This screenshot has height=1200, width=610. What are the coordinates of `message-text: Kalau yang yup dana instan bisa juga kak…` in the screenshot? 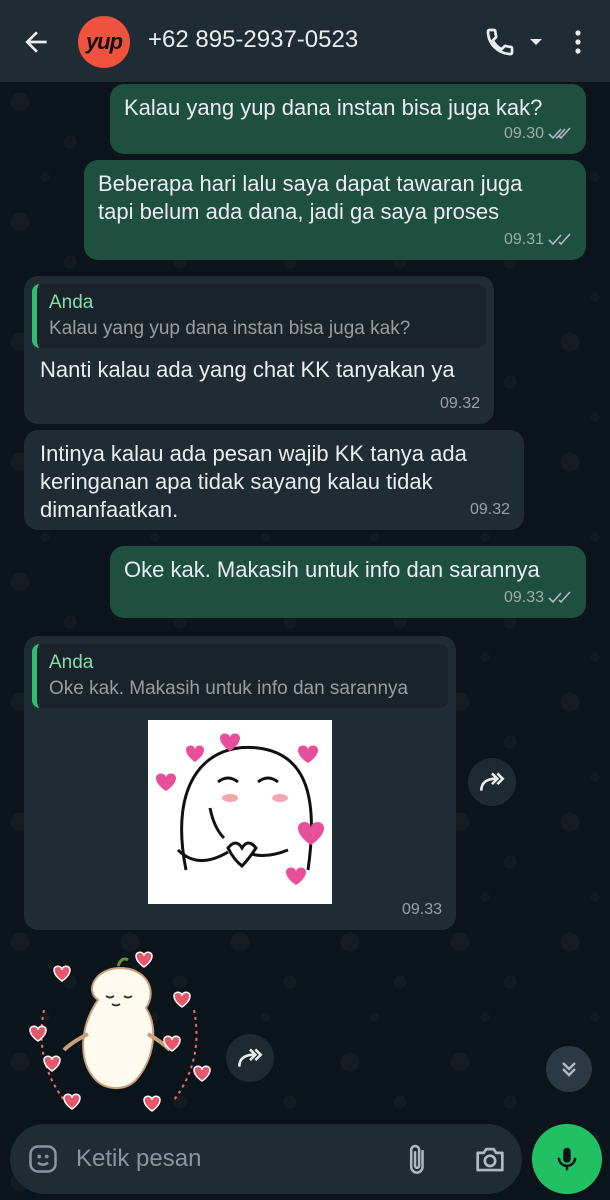 It's located at (333, 107).